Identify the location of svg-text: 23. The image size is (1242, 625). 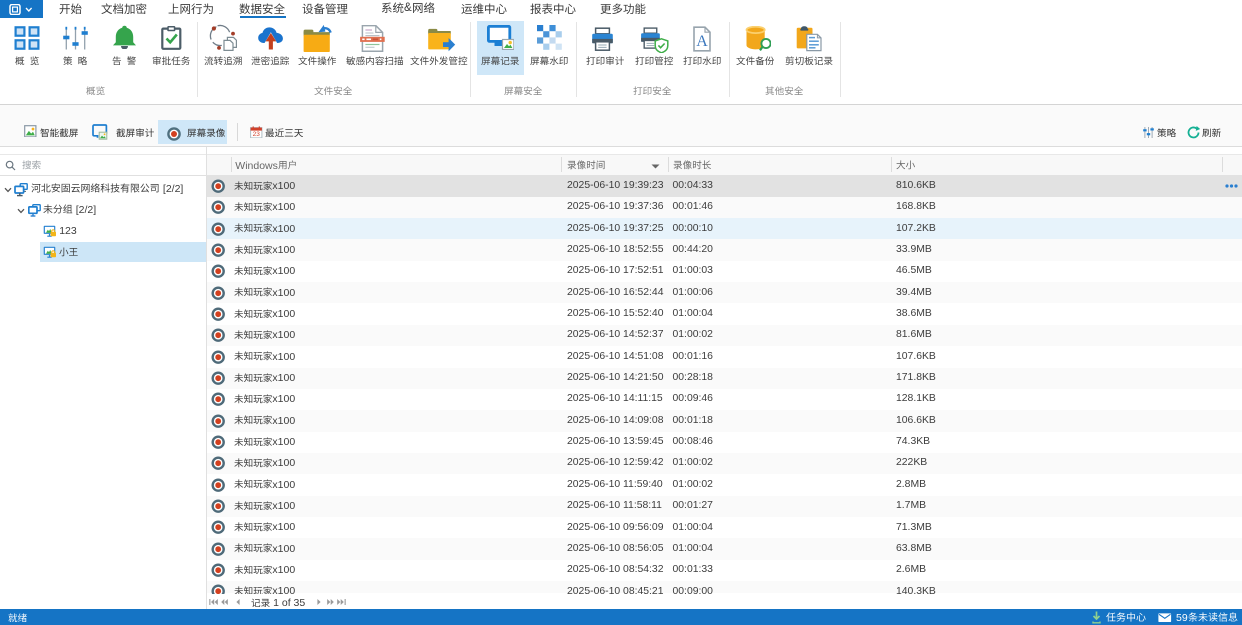
(257, 134).